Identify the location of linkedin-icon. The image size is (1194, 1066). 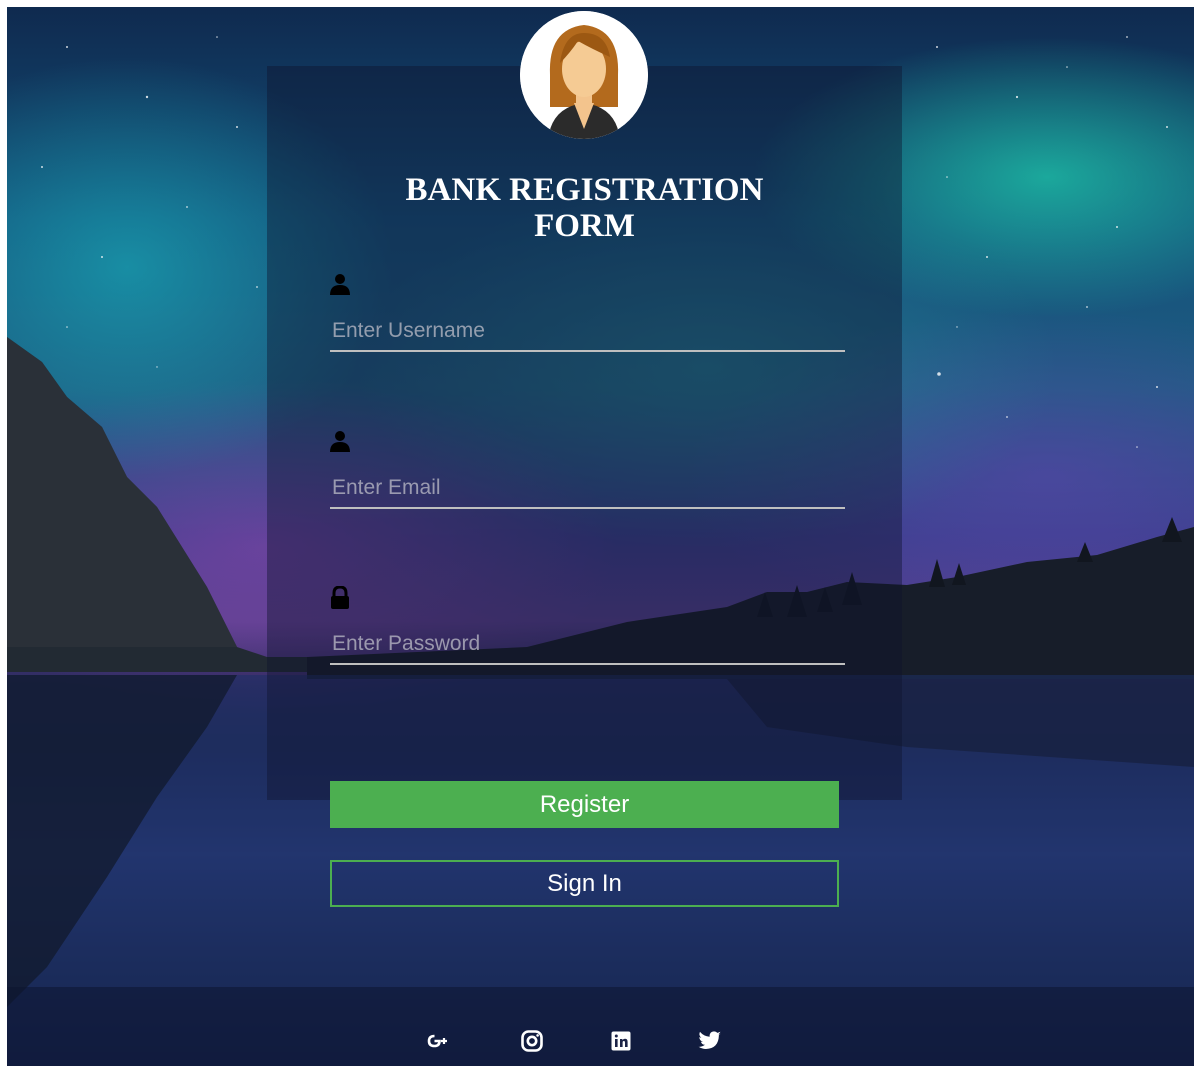
(621, 1041).